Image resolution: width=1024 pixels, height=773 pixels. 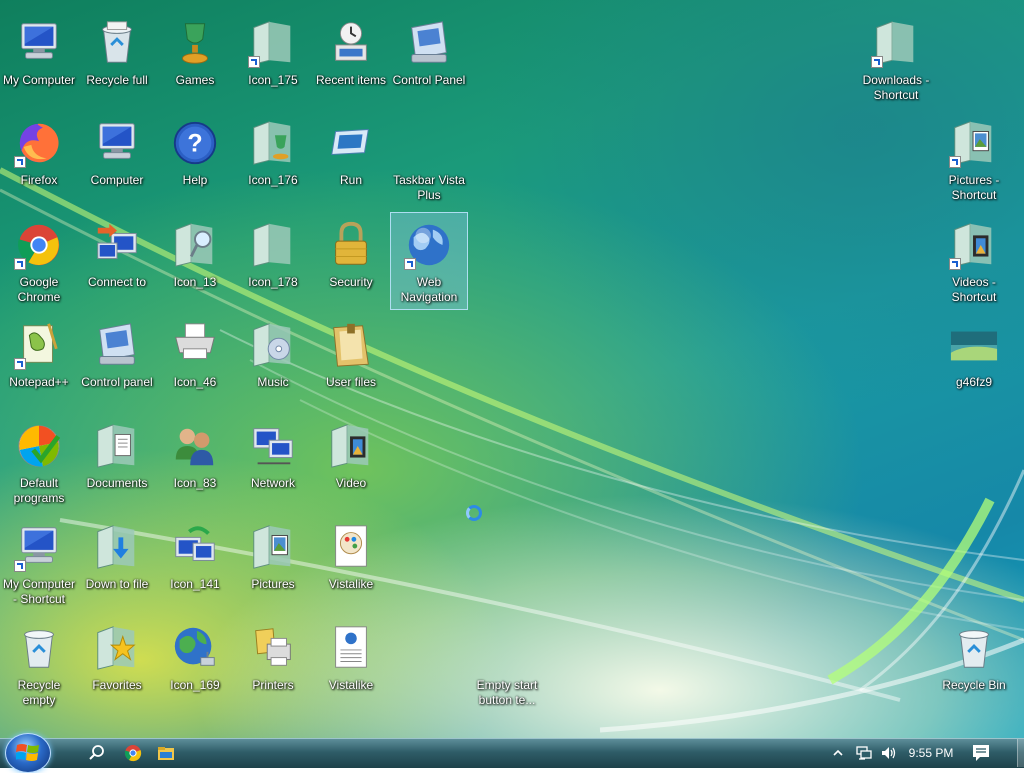 I want to click on desktop-icon-favorites: Favorites, so click(x=117, y=664).